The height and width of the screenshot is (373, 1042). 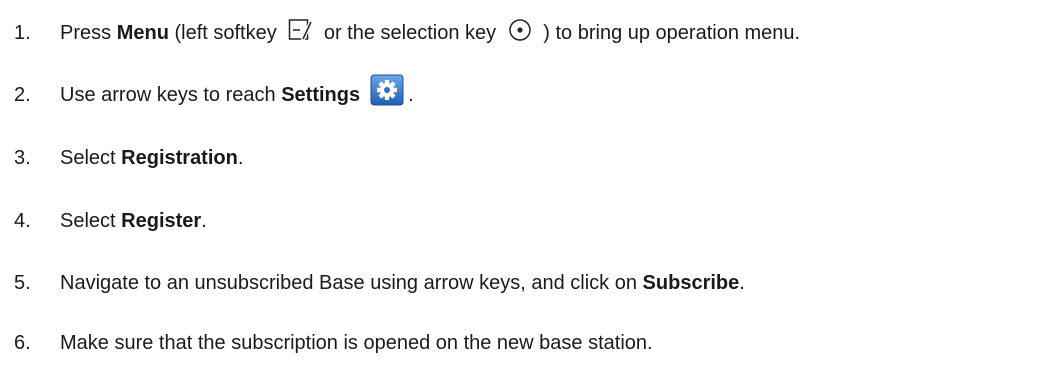 What do you see at coordinates (171, 94) in the screenshot?
I see `step-text: Use arrow keys to reach` at bounding box center [171, 94].